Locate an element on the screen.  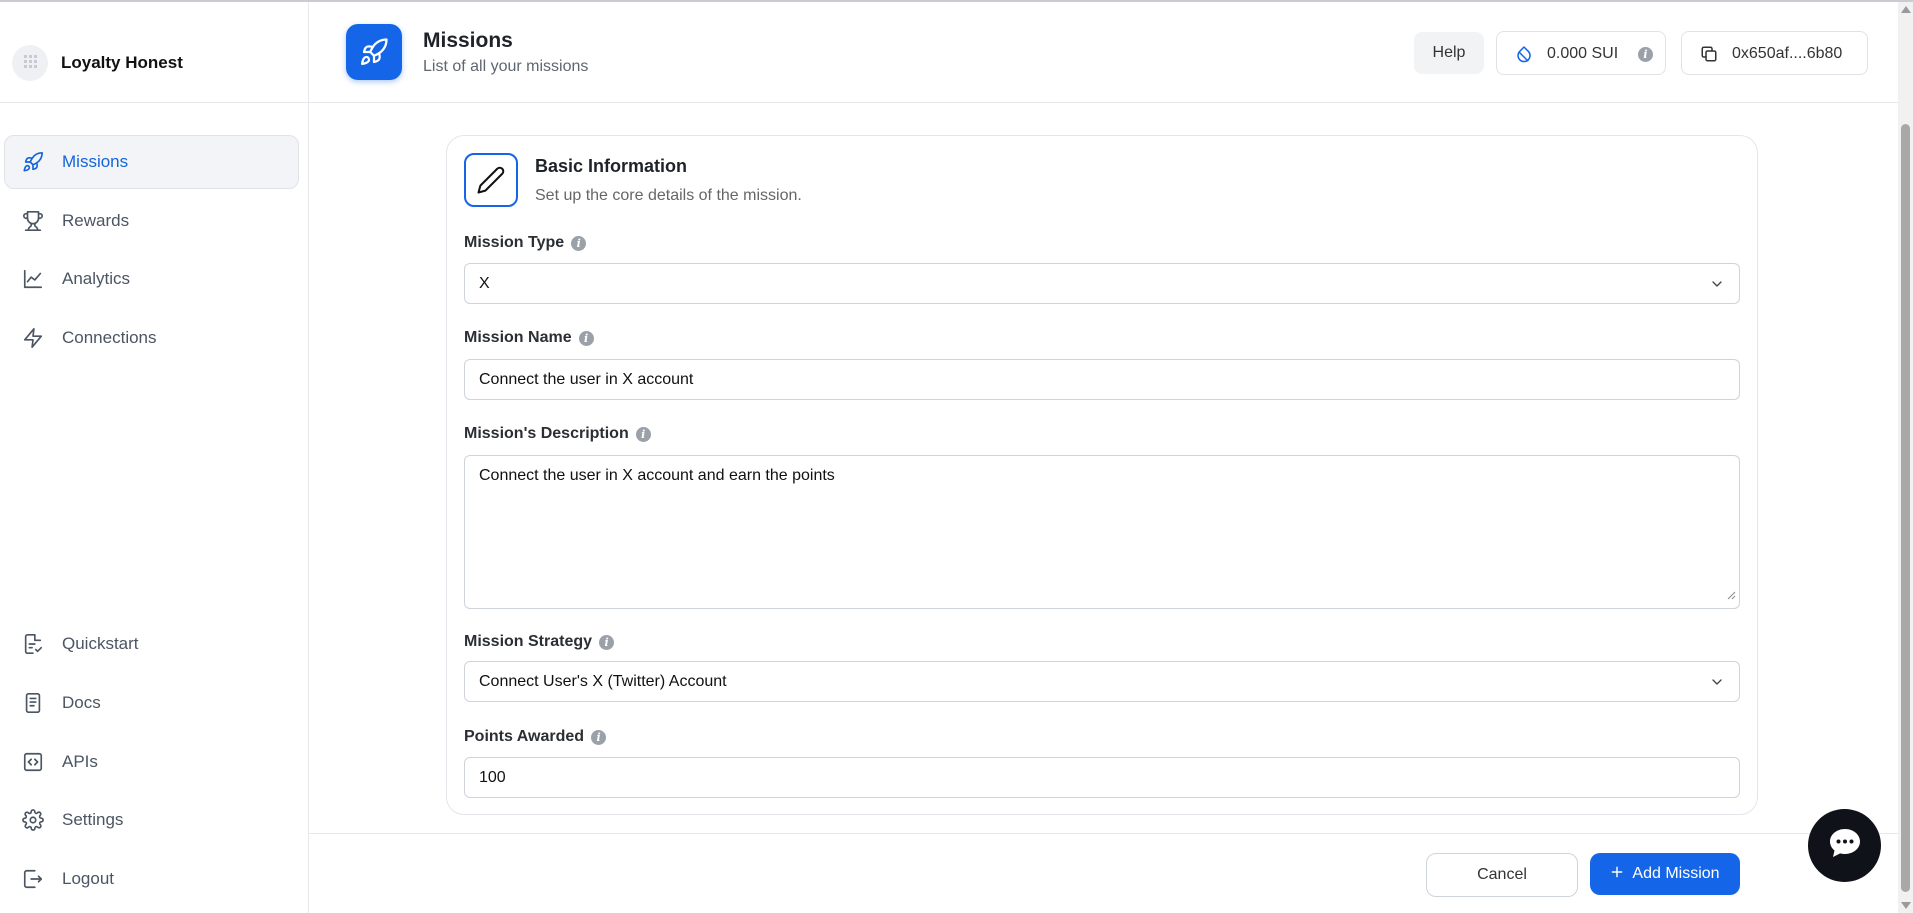
sidebar-item-label: APIs is located at coordinates (80, 761).